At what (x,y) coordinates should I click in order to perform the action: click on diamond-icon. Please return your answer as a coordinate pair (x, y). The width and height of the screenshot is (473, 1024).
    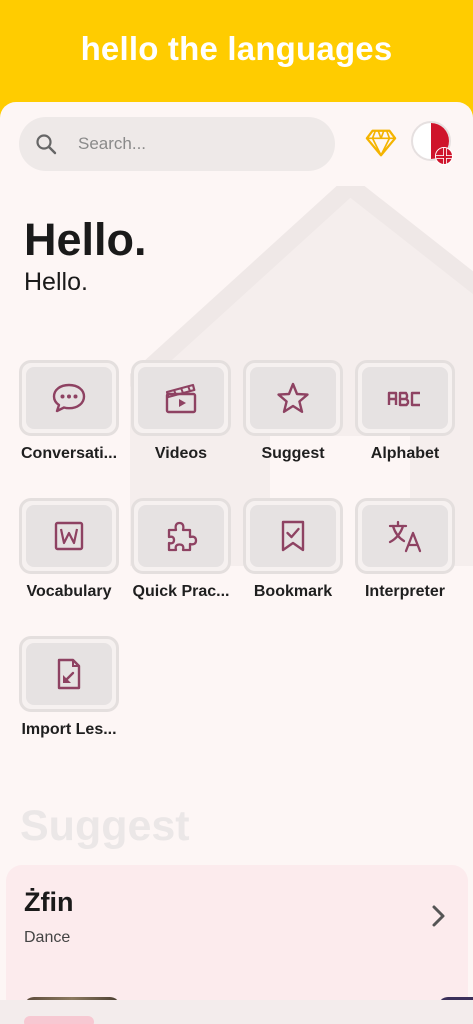
    Looking at the image, I should click on (381, 143).